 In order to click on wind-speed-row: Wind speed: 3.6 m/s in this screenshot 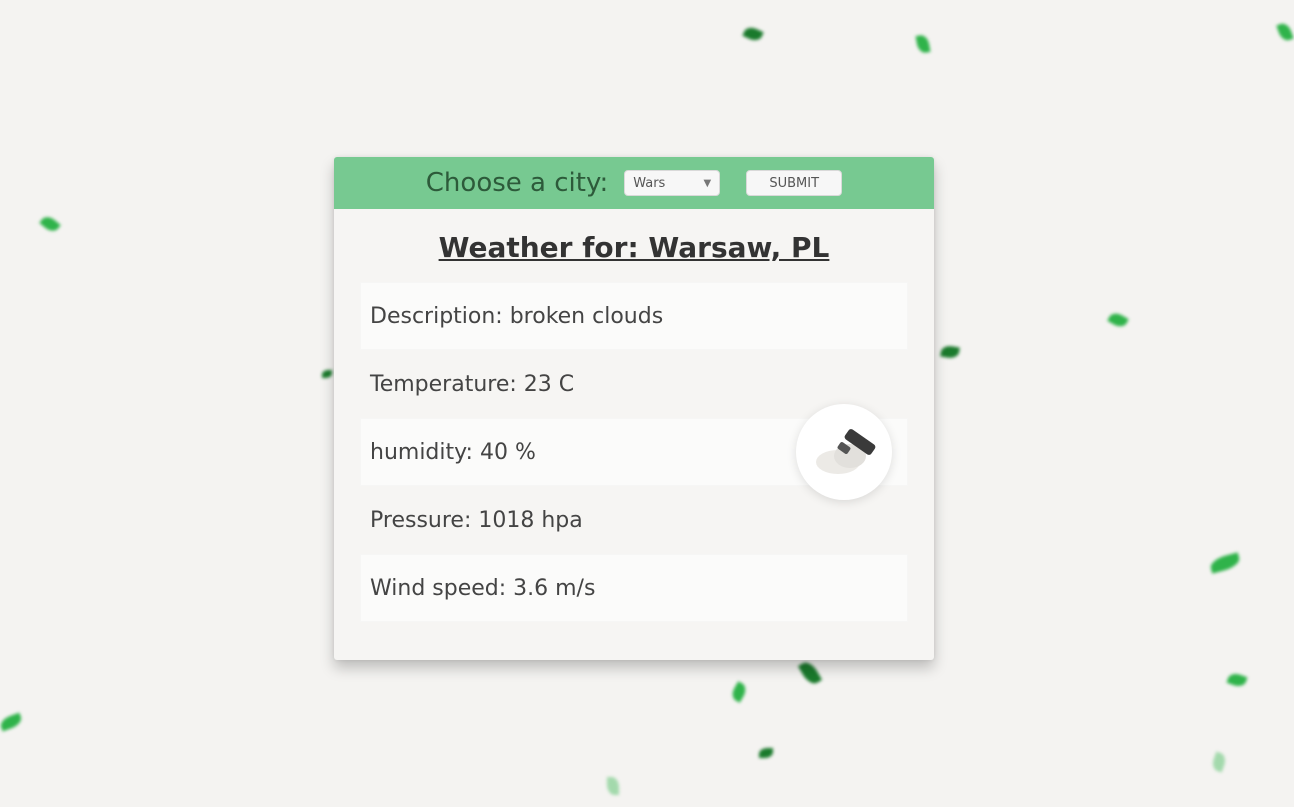, I will do `click(634, 588)`.